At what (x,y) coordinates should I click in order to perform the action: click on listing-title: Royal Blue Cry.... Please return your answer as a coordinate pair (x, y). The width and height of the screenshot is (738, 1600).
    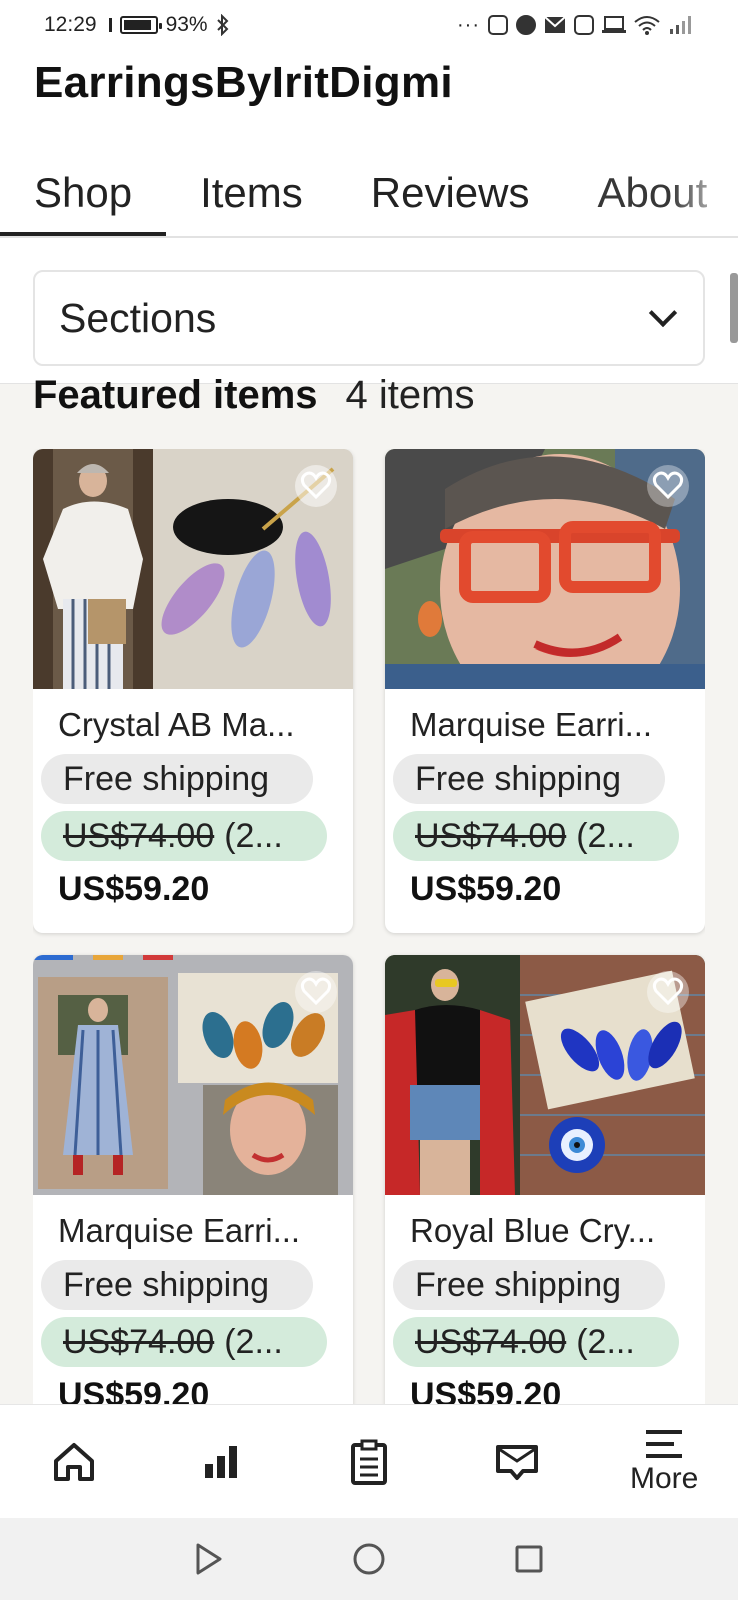
    Looking at the image, I should click on (533, 1230).